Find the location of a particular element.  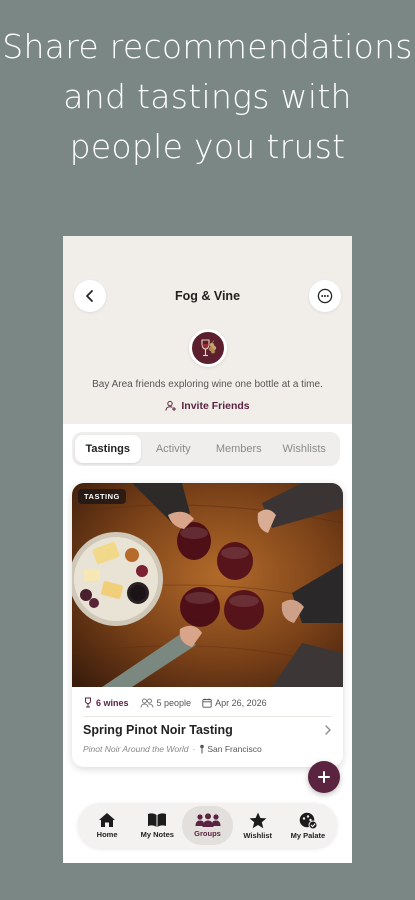

chevron-left-icon is located at coordinates (89, 296).